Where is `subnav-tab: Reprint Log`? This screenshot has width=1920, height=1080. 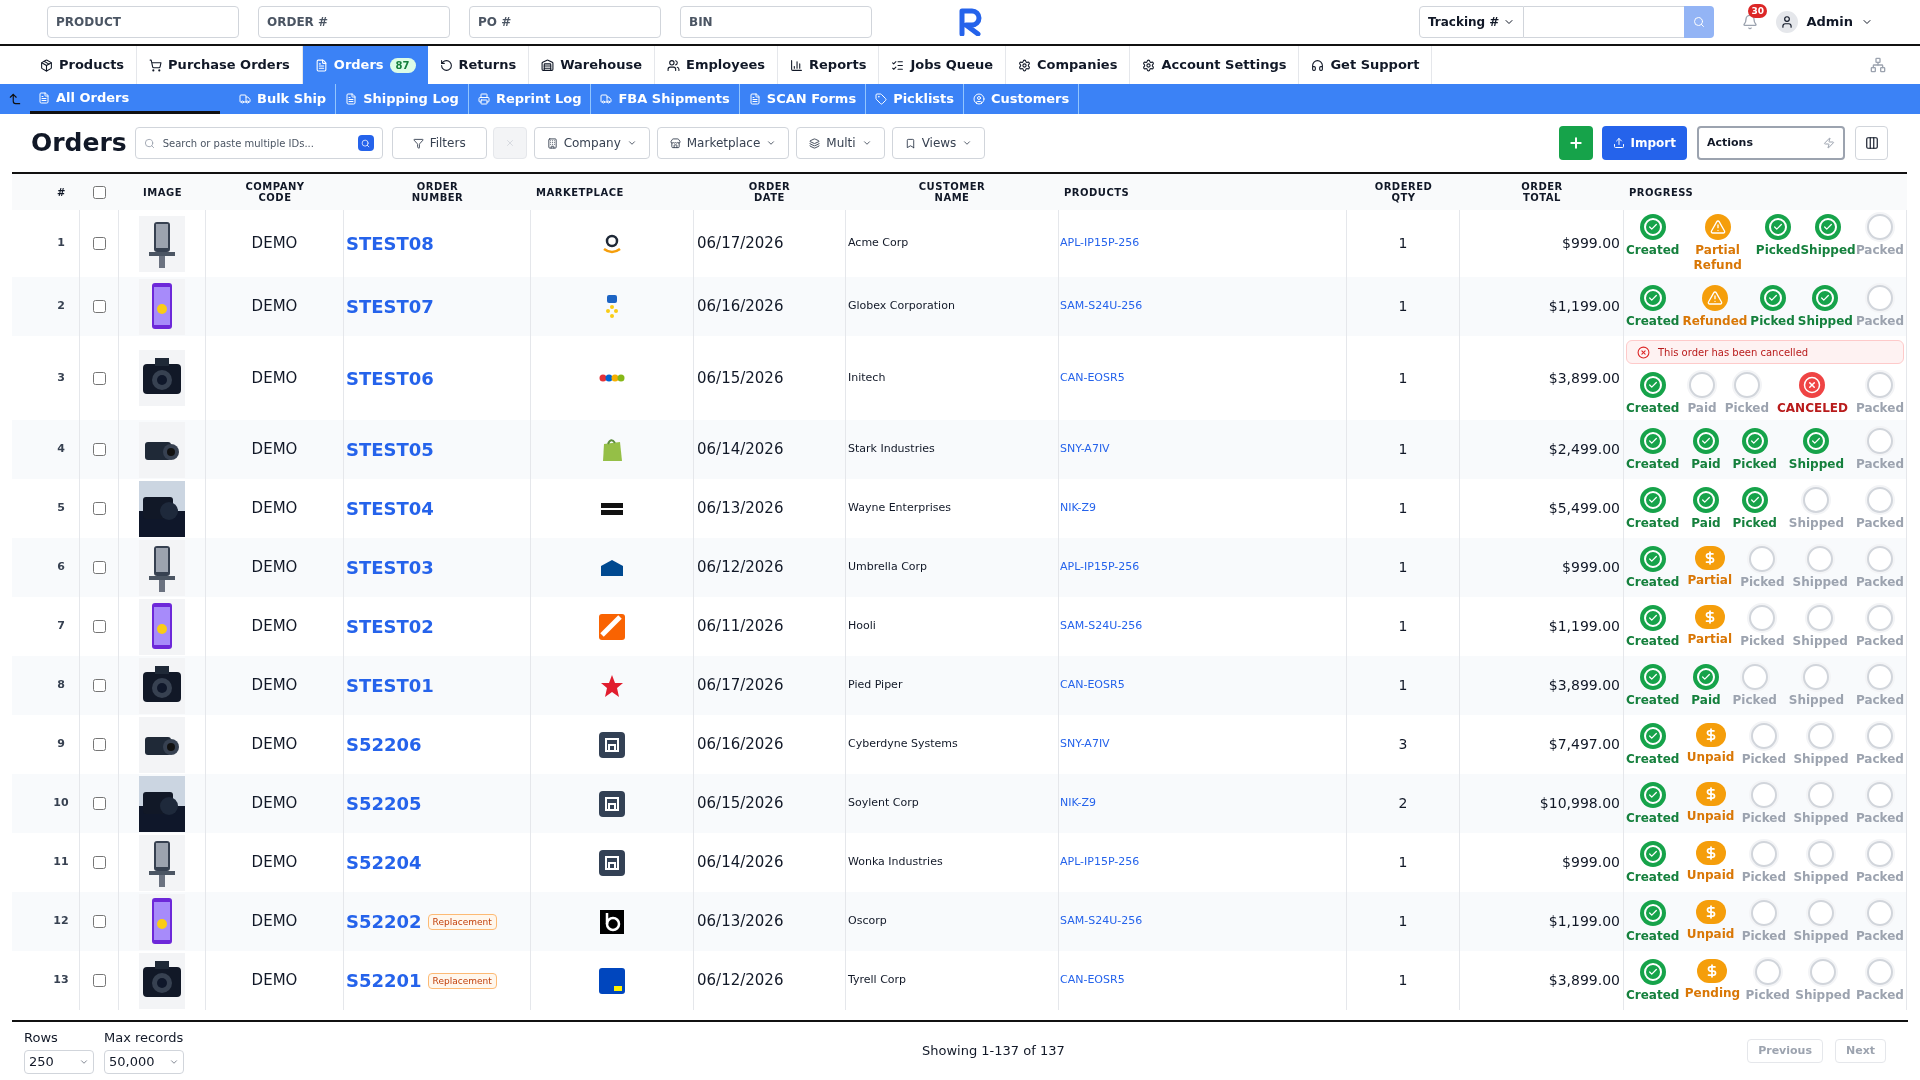 subnav-tab: Reprint Log is located at coordinates (530, 99).